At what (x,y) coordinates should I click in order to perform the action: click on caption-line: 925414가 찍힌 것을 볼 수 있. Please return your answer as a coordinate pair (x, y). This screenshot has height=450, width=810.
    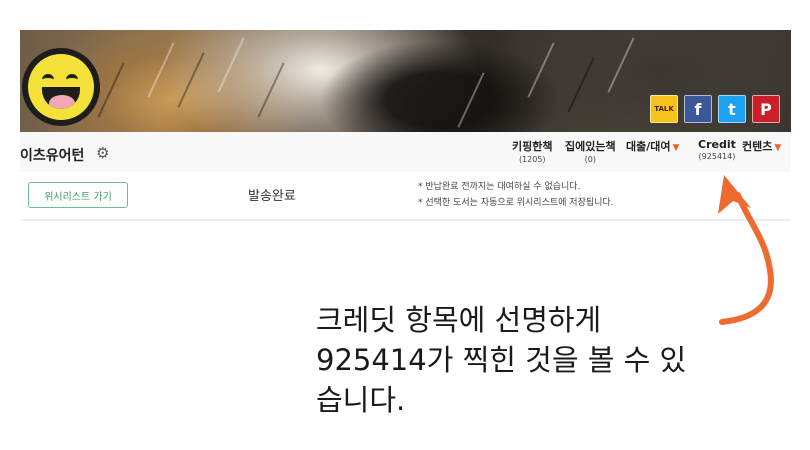
    Looking at the image, I should click on (501, 360).